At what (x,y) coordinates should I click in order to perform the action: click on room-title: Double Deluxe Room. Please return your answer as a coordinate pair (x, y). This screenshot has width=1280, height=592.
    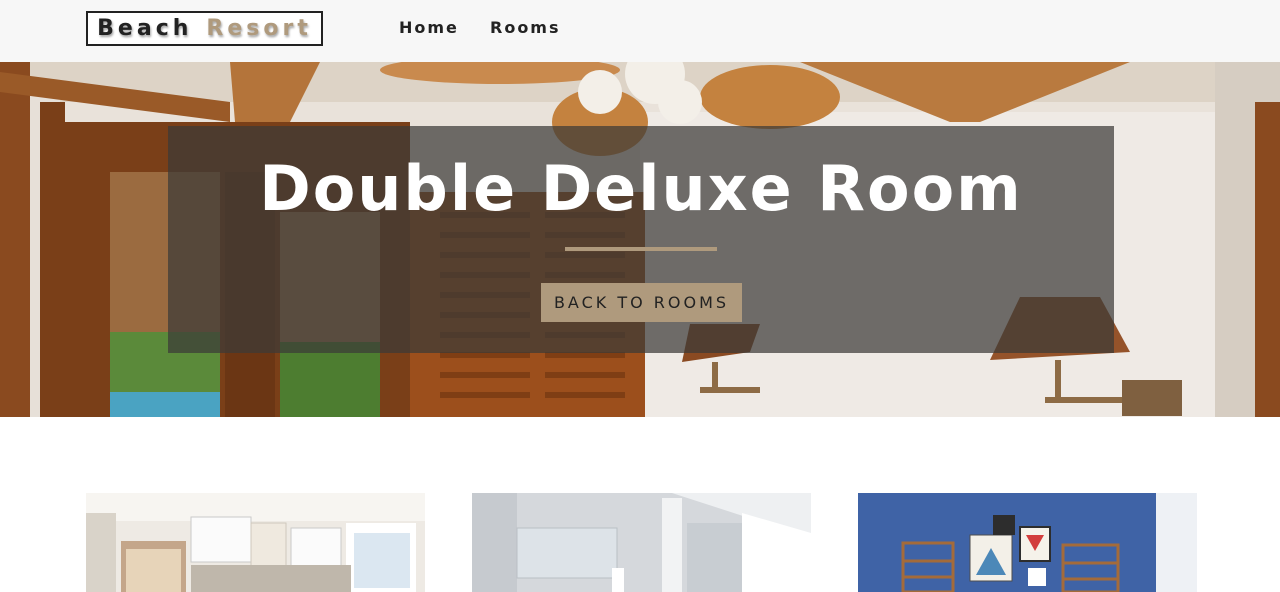
    Looking at the image, I should click on (641, 188).